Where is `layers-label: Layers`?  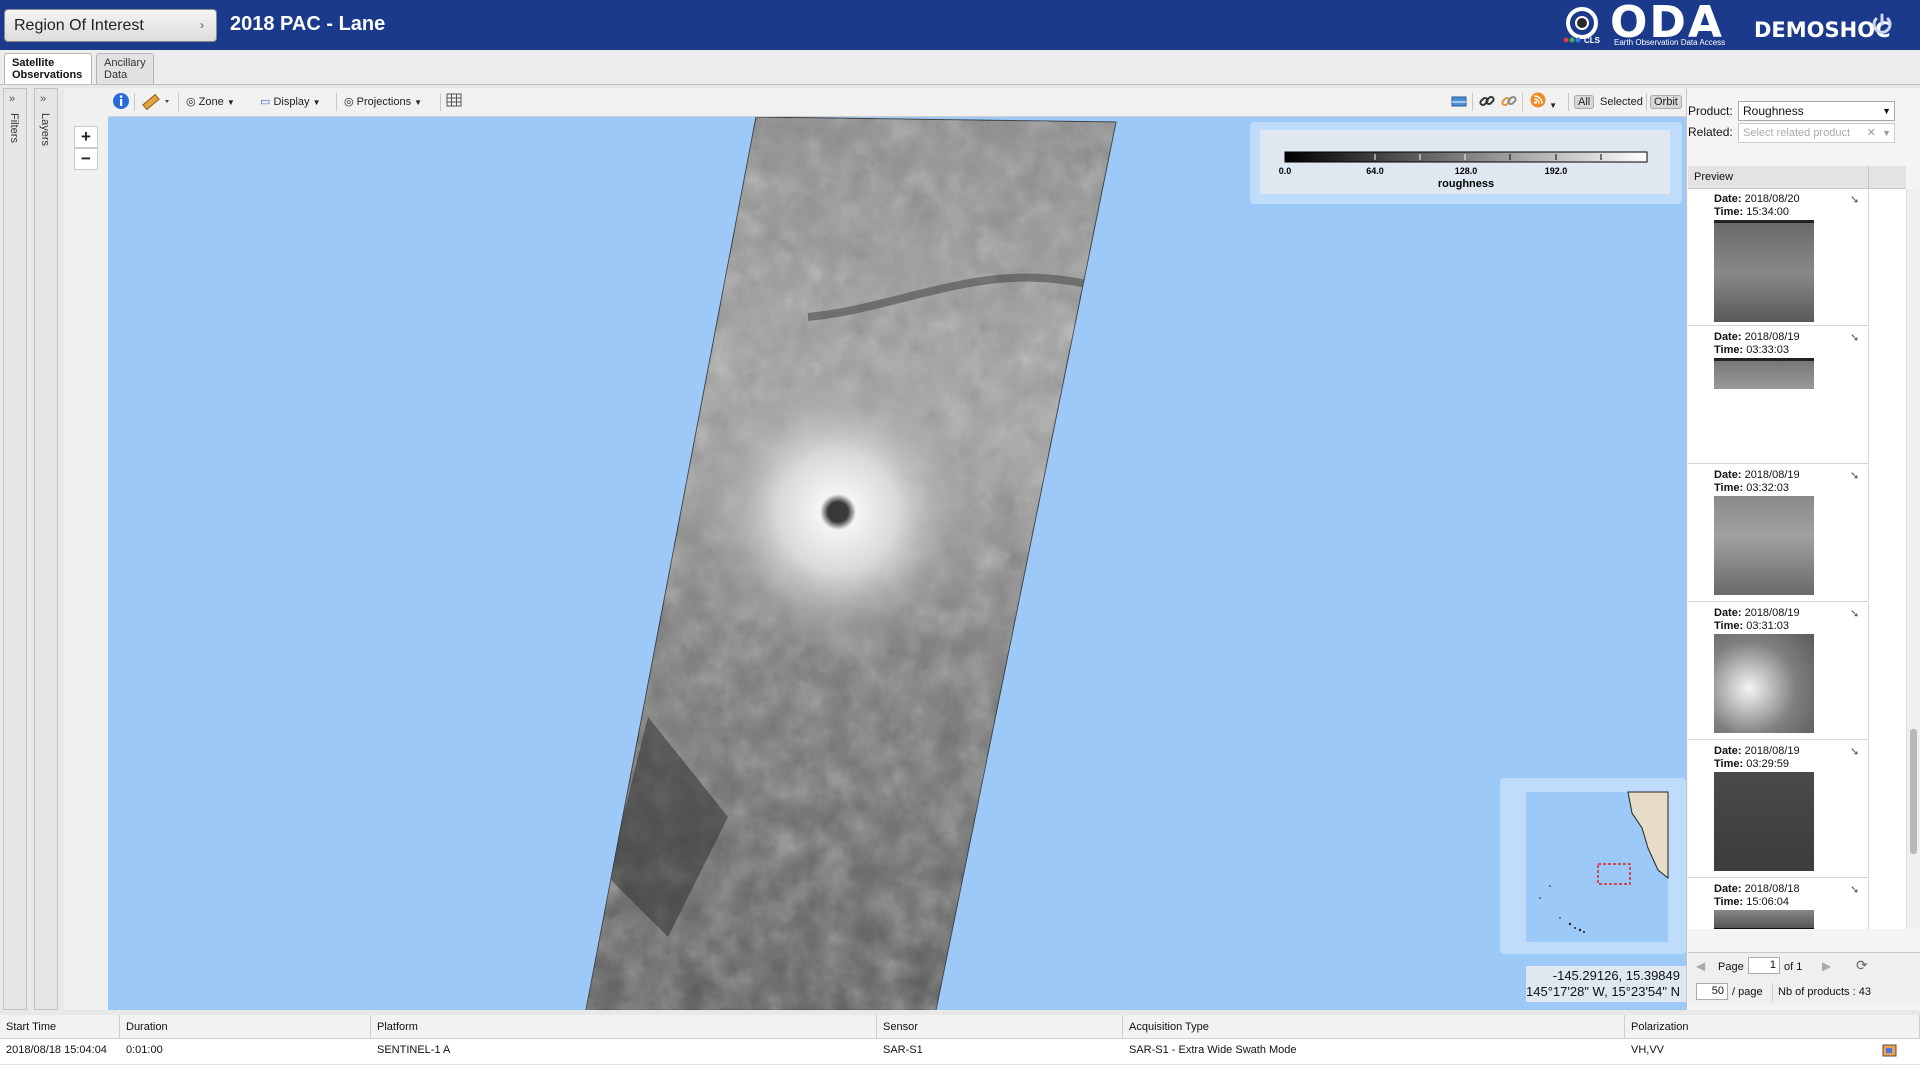
layers-label: Layers is located at coordinates (45, 130).